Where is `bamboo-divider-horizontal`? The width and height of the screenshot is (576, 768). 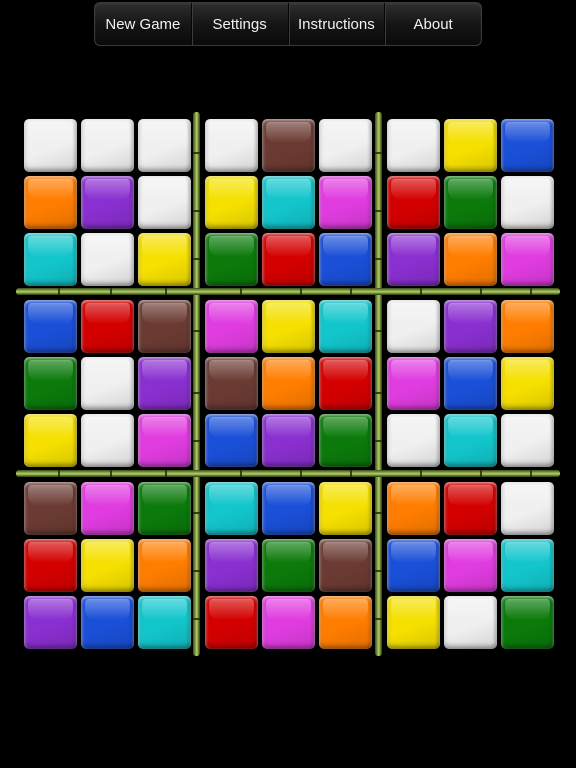 bamboo-divider-horizontal is located at coordinates (288, 473).